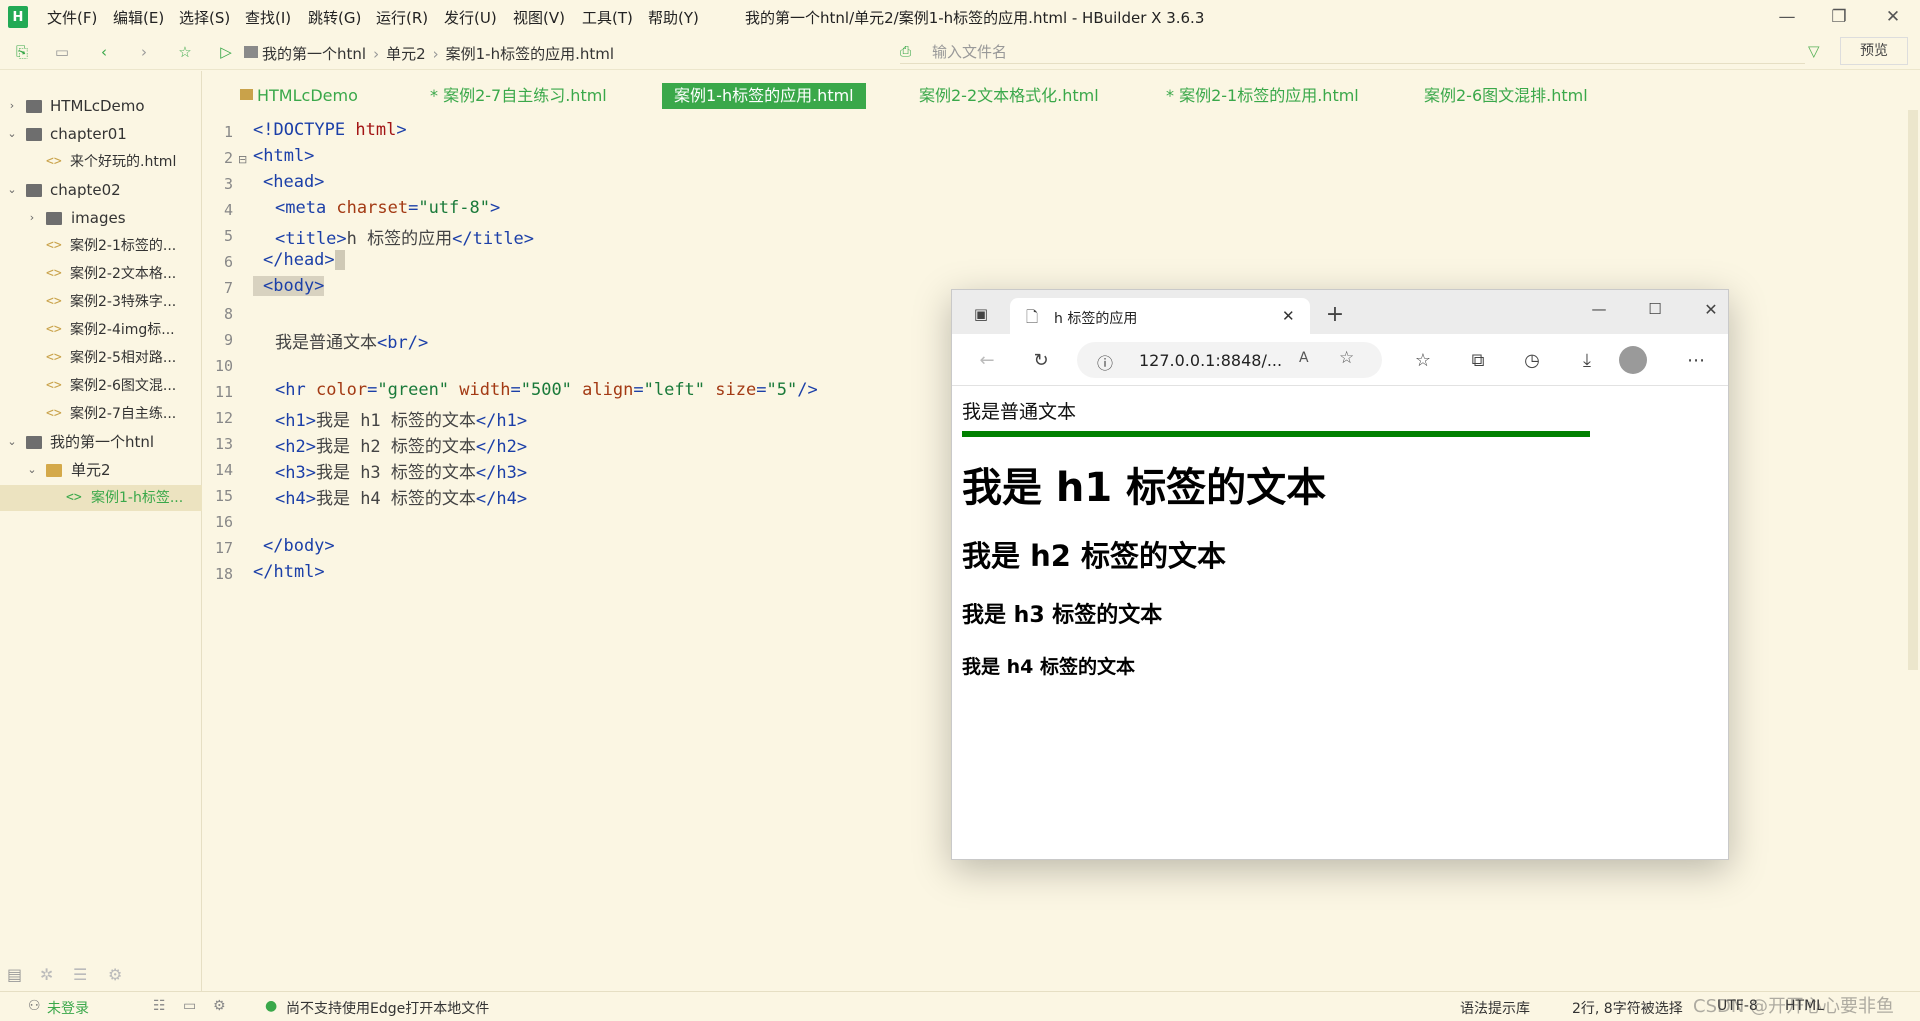 The height and width of the screenshot is (1021, 1920). I want to click on new-tab-icon: +, so click(1335, 314).